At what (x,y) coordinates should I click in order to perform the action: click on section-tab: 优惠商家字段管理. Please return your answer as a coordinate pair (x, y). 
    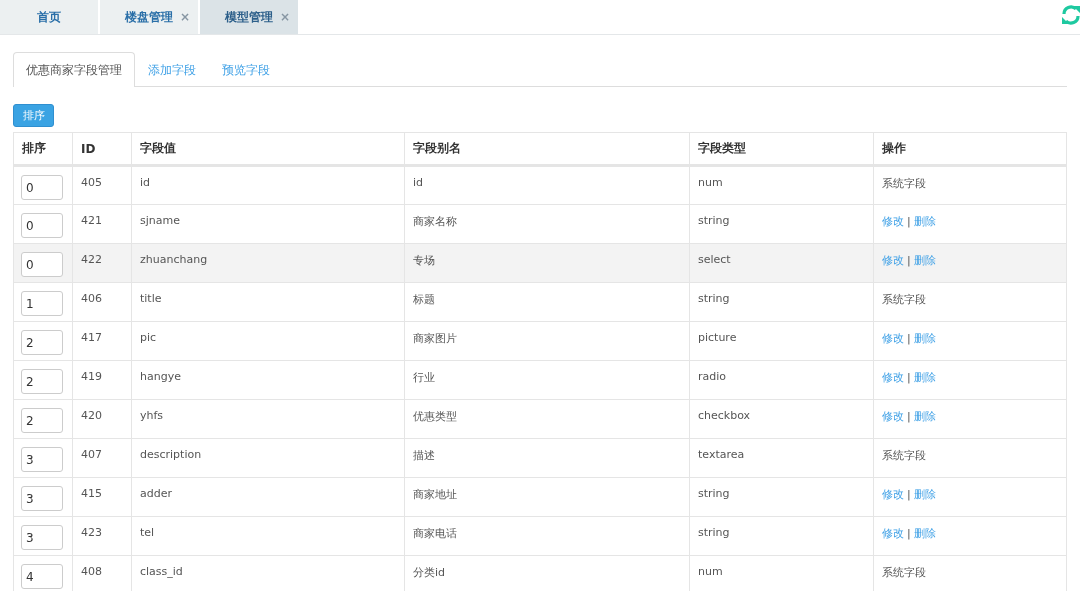
    Looking at the image, I should click on (74, 69).